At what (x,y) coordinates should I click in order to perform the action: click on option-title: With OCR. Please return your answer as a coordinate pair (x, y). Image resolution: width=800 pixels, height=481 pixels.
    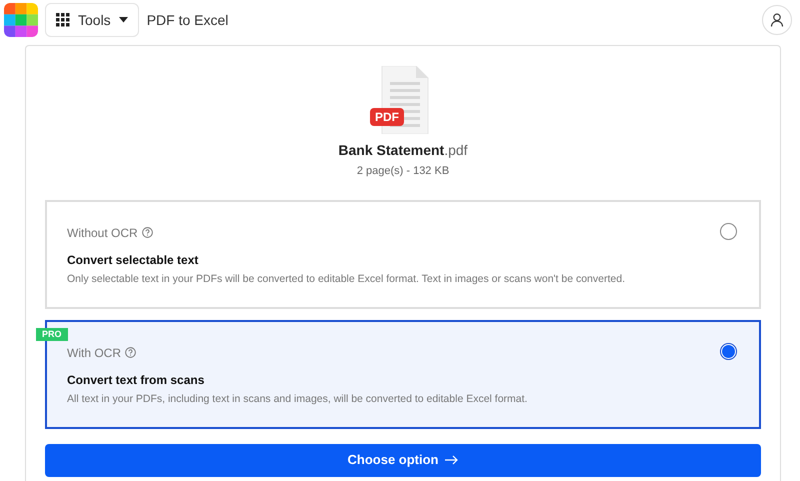
    Looking at the image, I should click on (94, 353).